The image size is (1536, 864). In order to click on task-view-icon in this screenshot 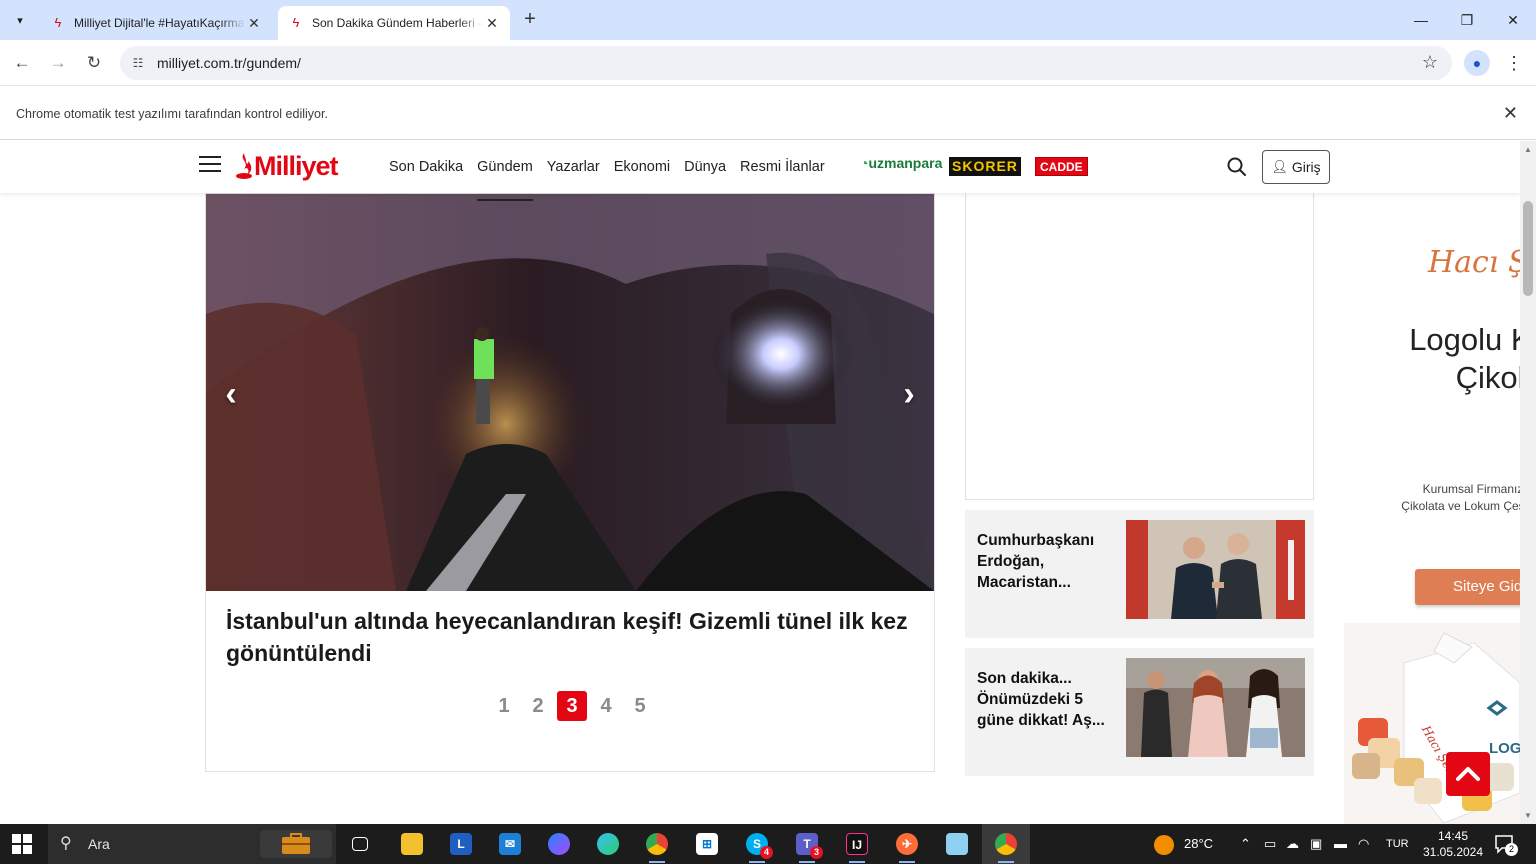, I will do `click(360, 844)`.